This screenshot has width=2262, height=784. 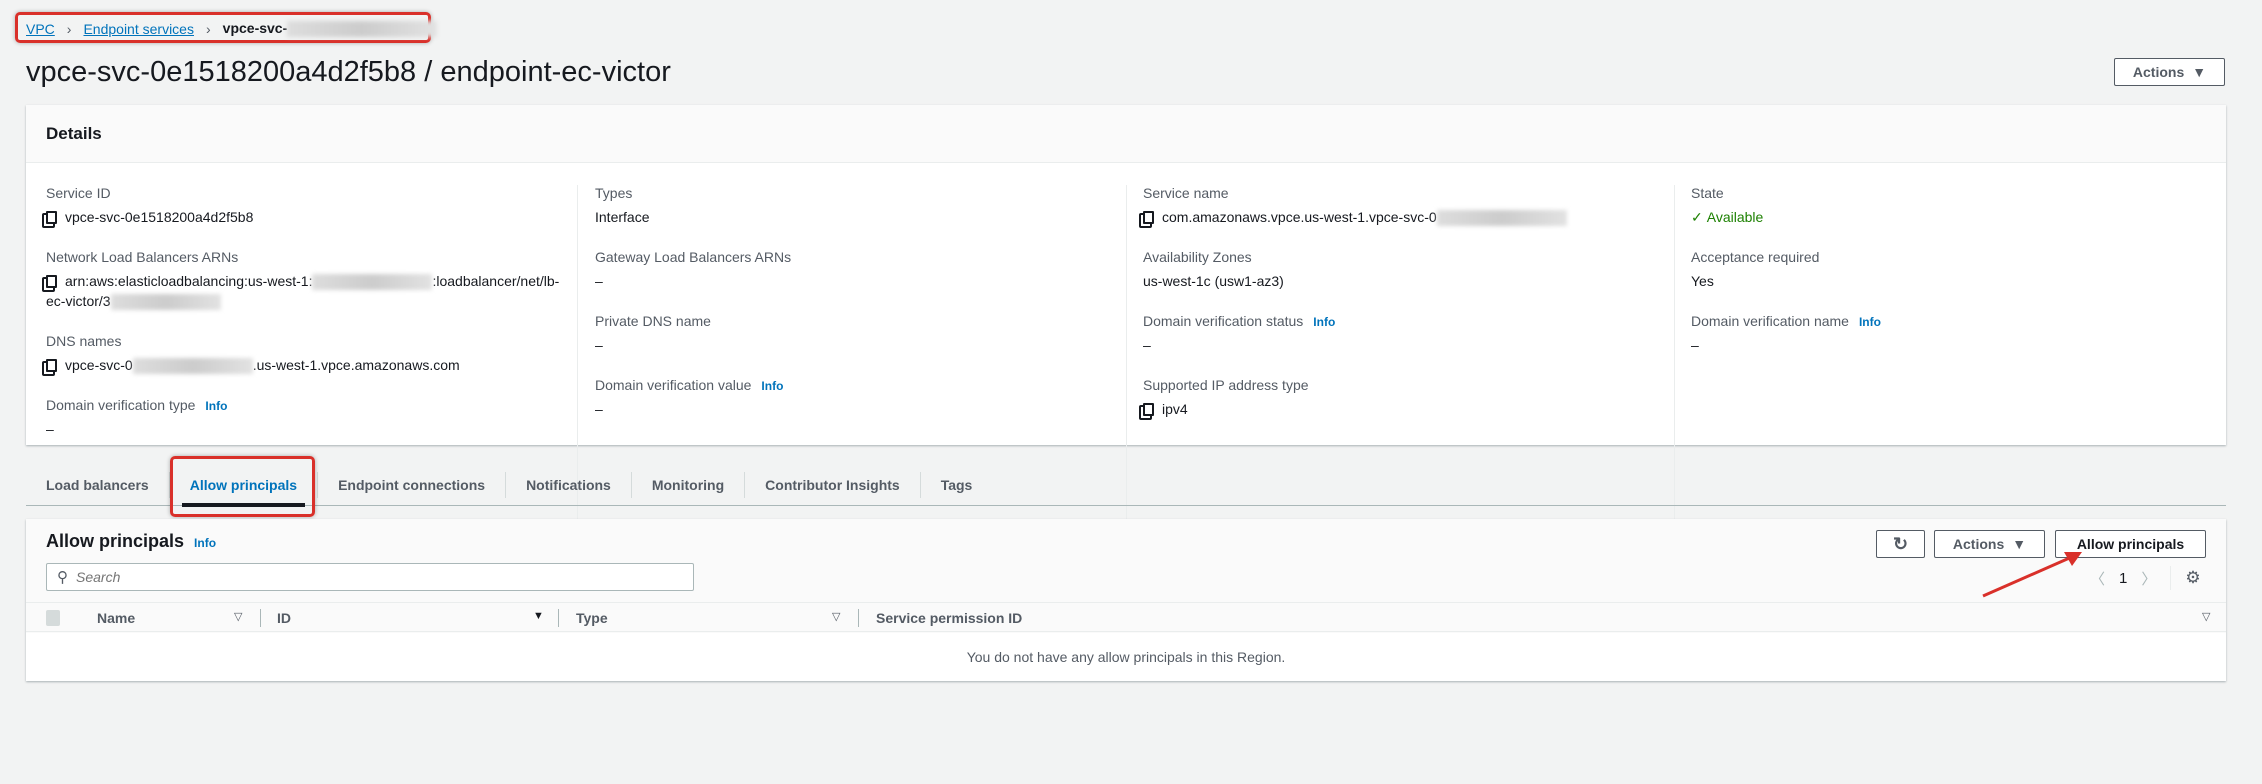 What do you see at coordinates (1226, 385) in the screenshot?
I see `field-label: Supported IP address type` at bounding box center [1226, 385].